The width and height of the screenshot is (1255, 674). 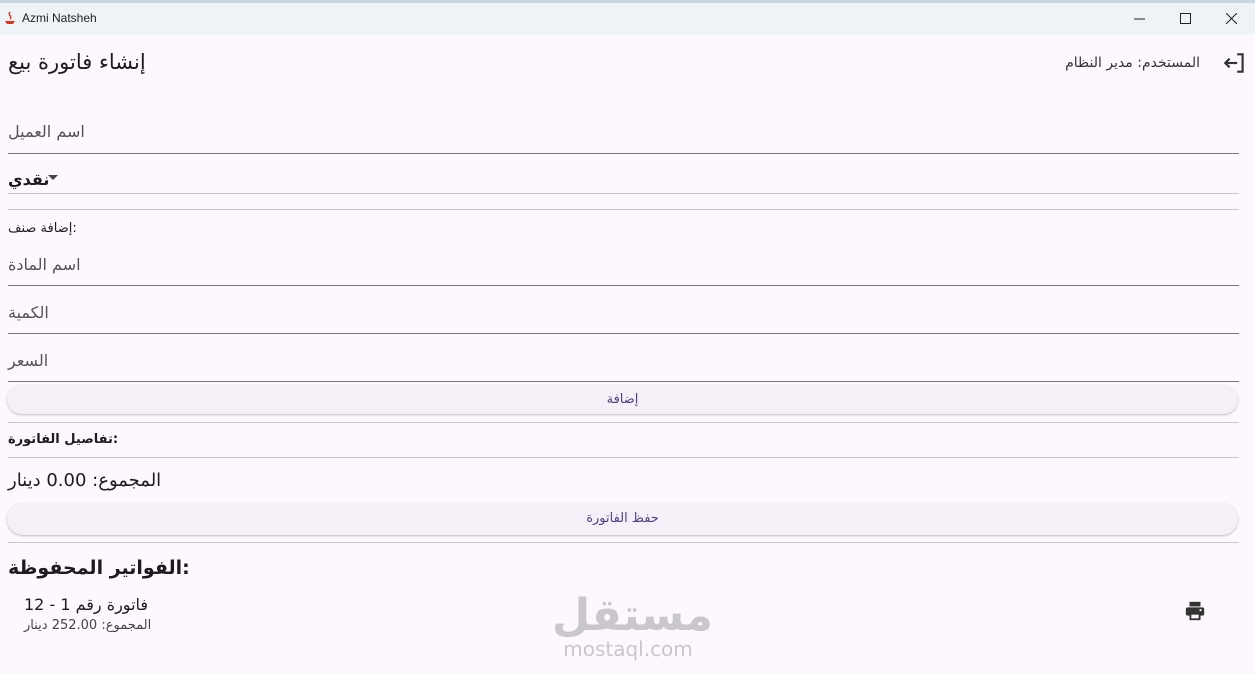 I want to click on payment-type-dropdown: نقدي, so click(x=623, y=179).